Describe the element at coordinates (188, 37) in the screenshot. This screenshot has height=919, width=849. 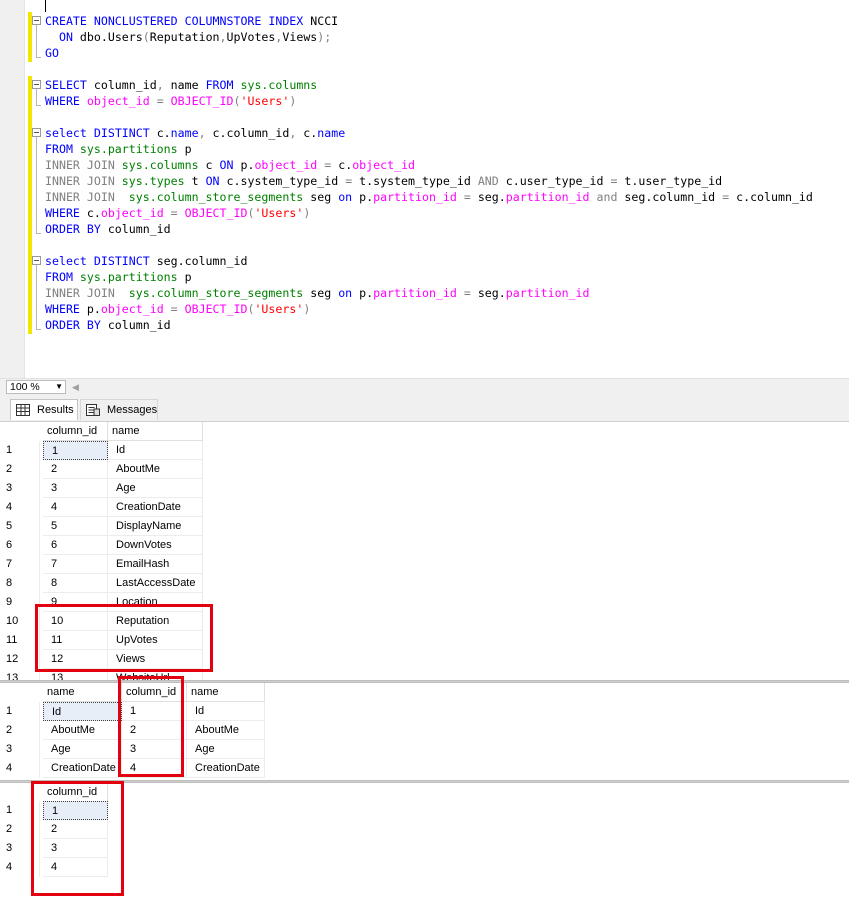
I see `code-line: ON dbo.Users(Reputation,UpVotes,Views);` at that location.